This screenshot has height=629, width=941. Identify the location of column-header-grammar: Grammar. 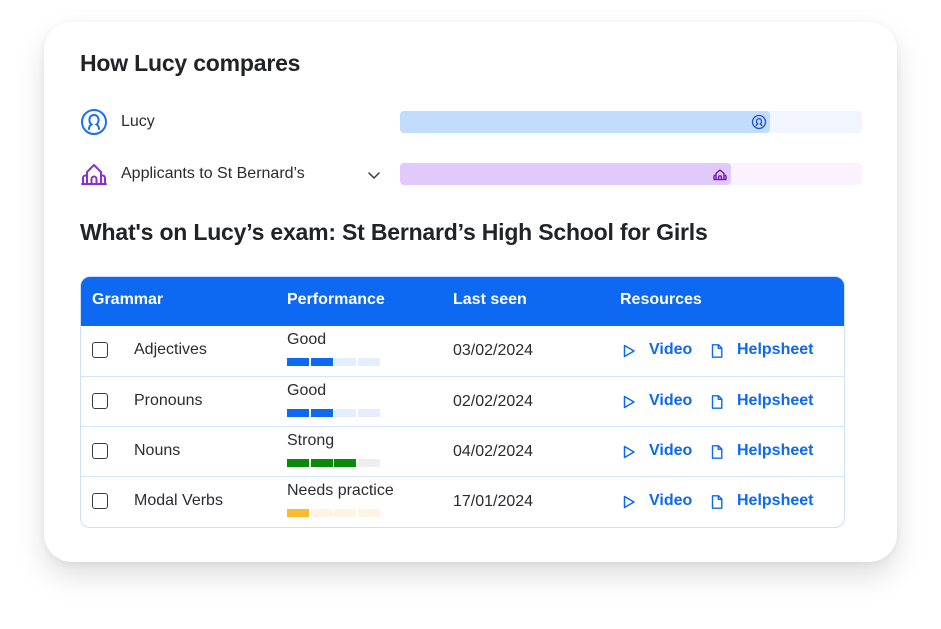
(127, 300).